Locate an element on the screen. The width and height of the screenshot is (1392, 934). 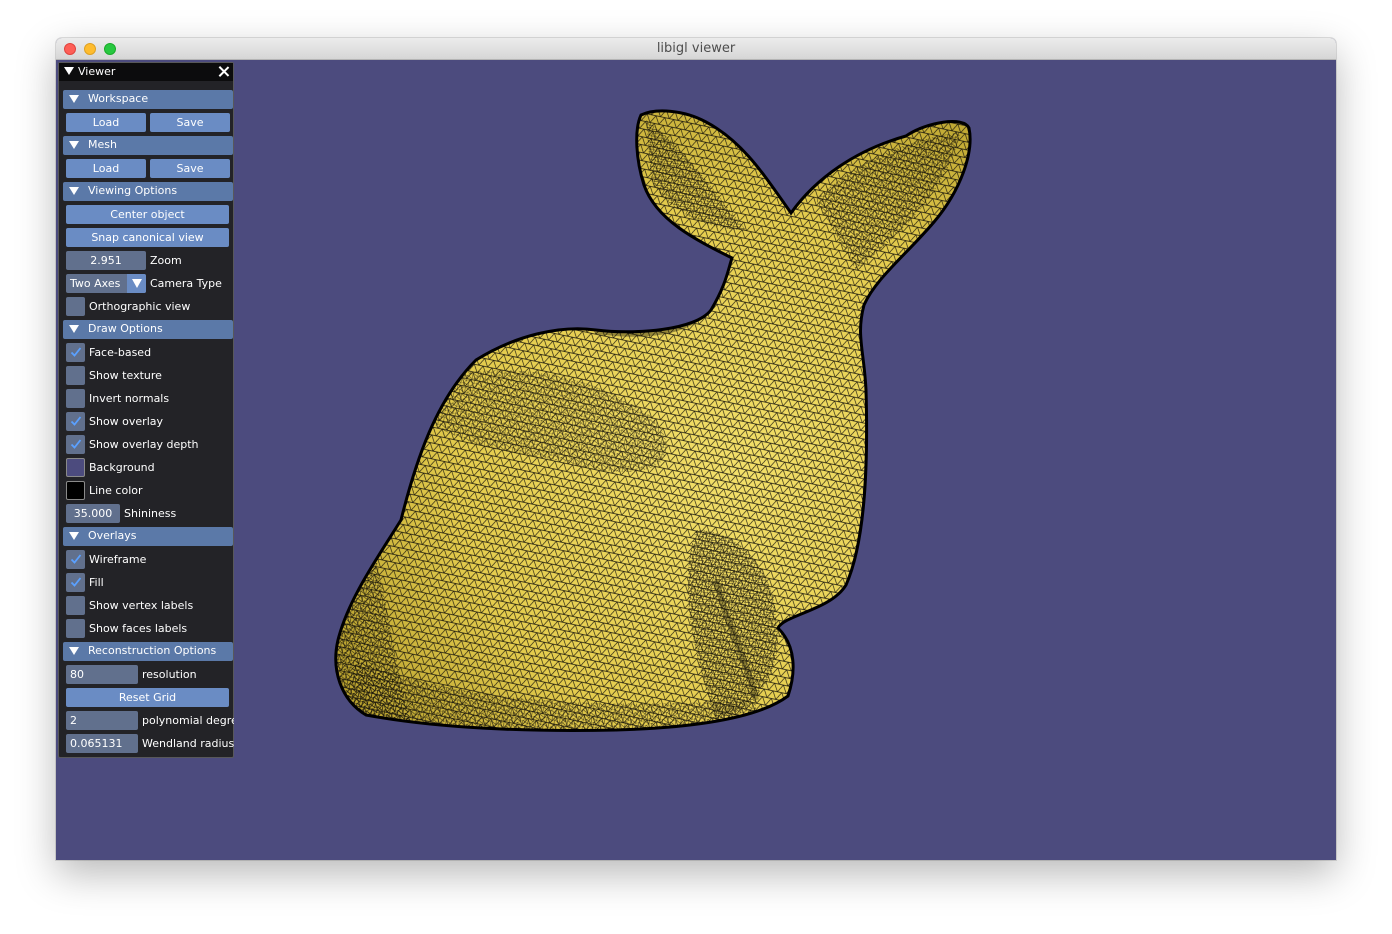
wendland-radius-input: 0.065131 is located at coordinates (102, 743).